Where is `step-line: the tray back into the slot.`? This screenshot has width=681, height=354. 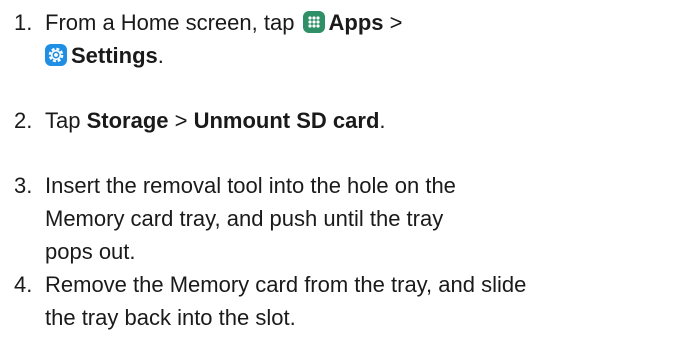 step-line: the tray back into the slot. is located at coordinates (170, 317).